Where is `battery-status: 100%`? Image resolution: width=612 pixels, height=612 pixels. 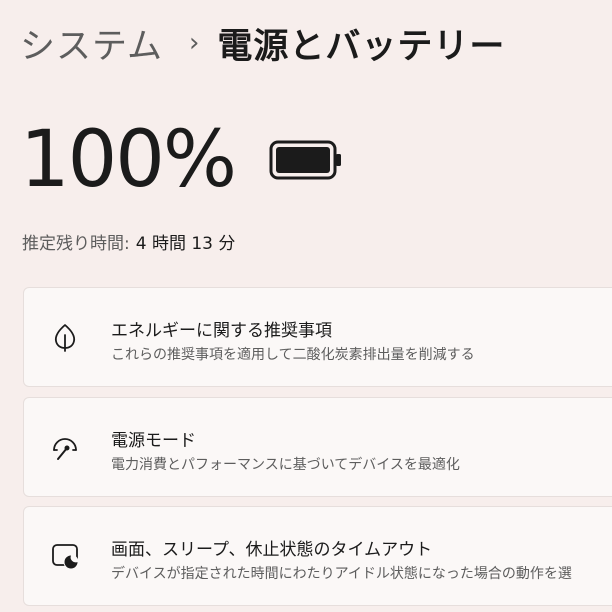 battery-status: 100% is located at coordinates (181, 160).